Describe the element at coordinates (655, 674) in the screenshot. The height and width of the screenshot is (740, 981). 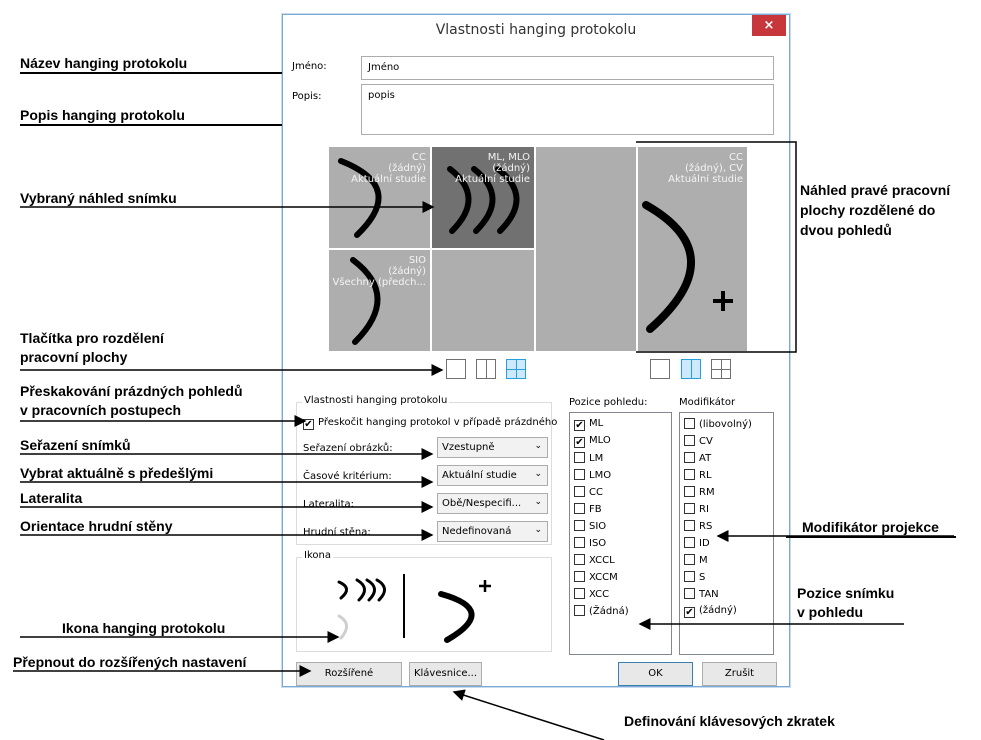
I see `ok-button: OK` at that location.